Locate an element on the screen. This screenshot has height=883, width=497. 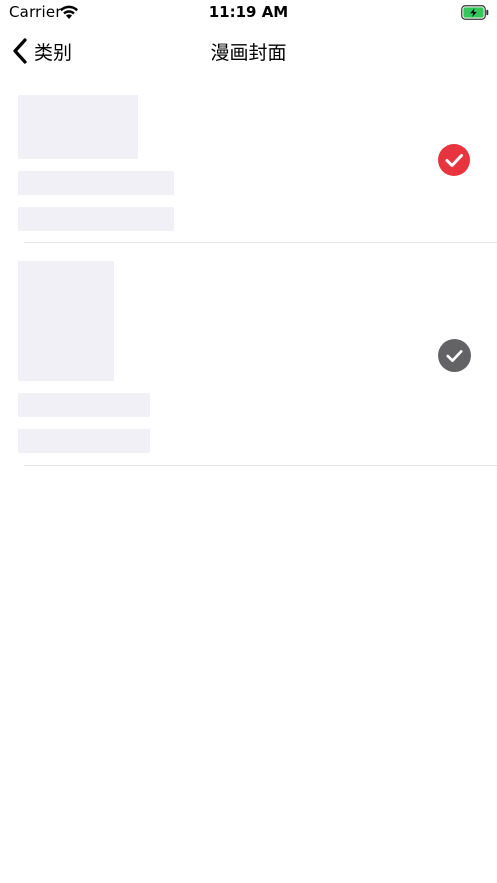
clock: 11:19 AM is located at coordinates (248, 12).